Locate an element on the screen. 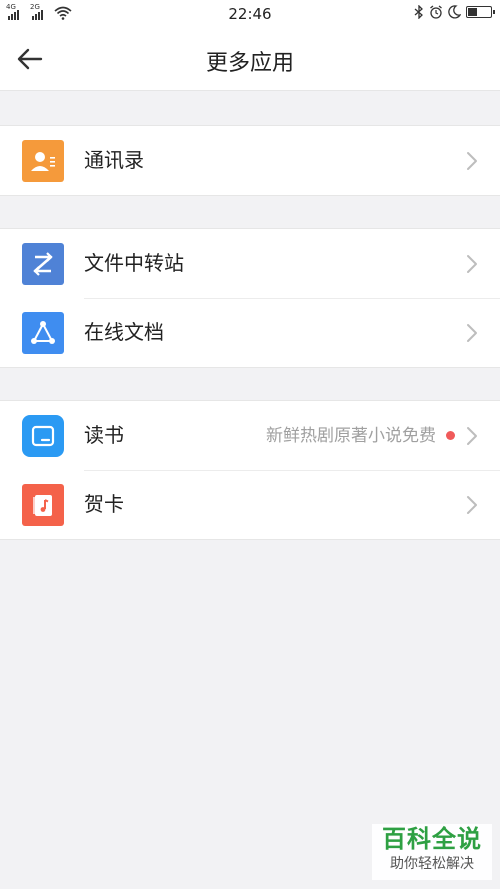 The image size is (500, 889). nav-bar: 更多应用 is located at coordinates (250, 59).